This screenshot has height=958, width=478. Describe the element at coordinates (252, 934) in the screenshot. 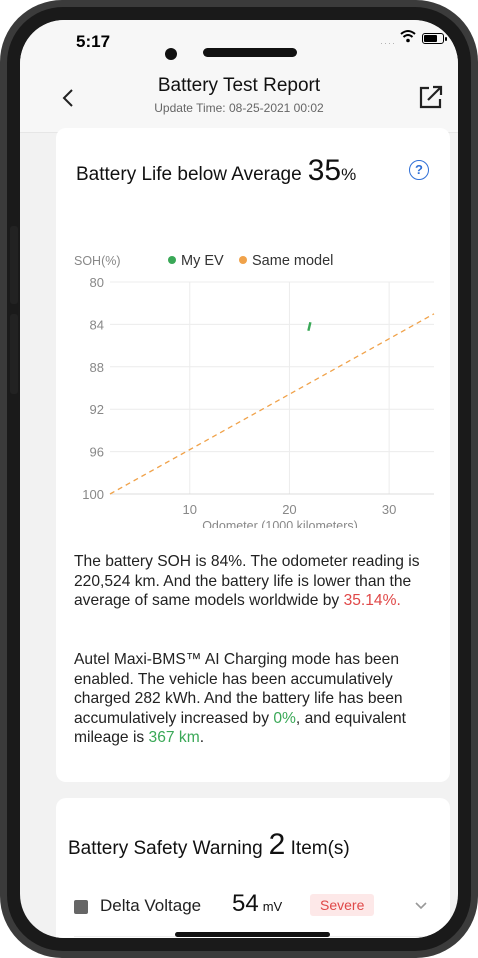

I see `home-indicator` at that location.